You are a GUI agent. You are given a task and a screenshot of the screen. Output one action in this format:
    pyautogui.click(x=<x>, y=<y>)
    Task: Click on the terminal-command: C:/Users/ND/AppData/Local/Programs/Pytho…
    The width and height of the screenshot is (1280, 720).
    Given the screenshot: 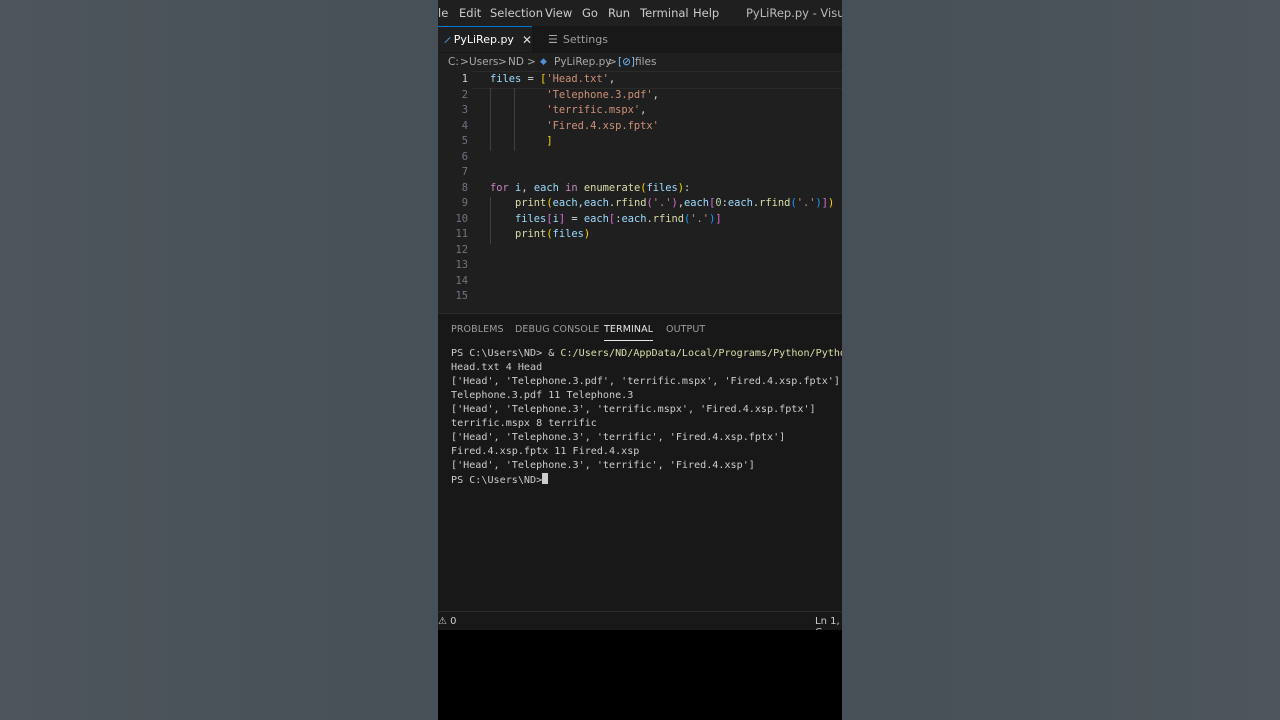 What is the action you would take?
    pyautogui.click(x=701, y=353)
    